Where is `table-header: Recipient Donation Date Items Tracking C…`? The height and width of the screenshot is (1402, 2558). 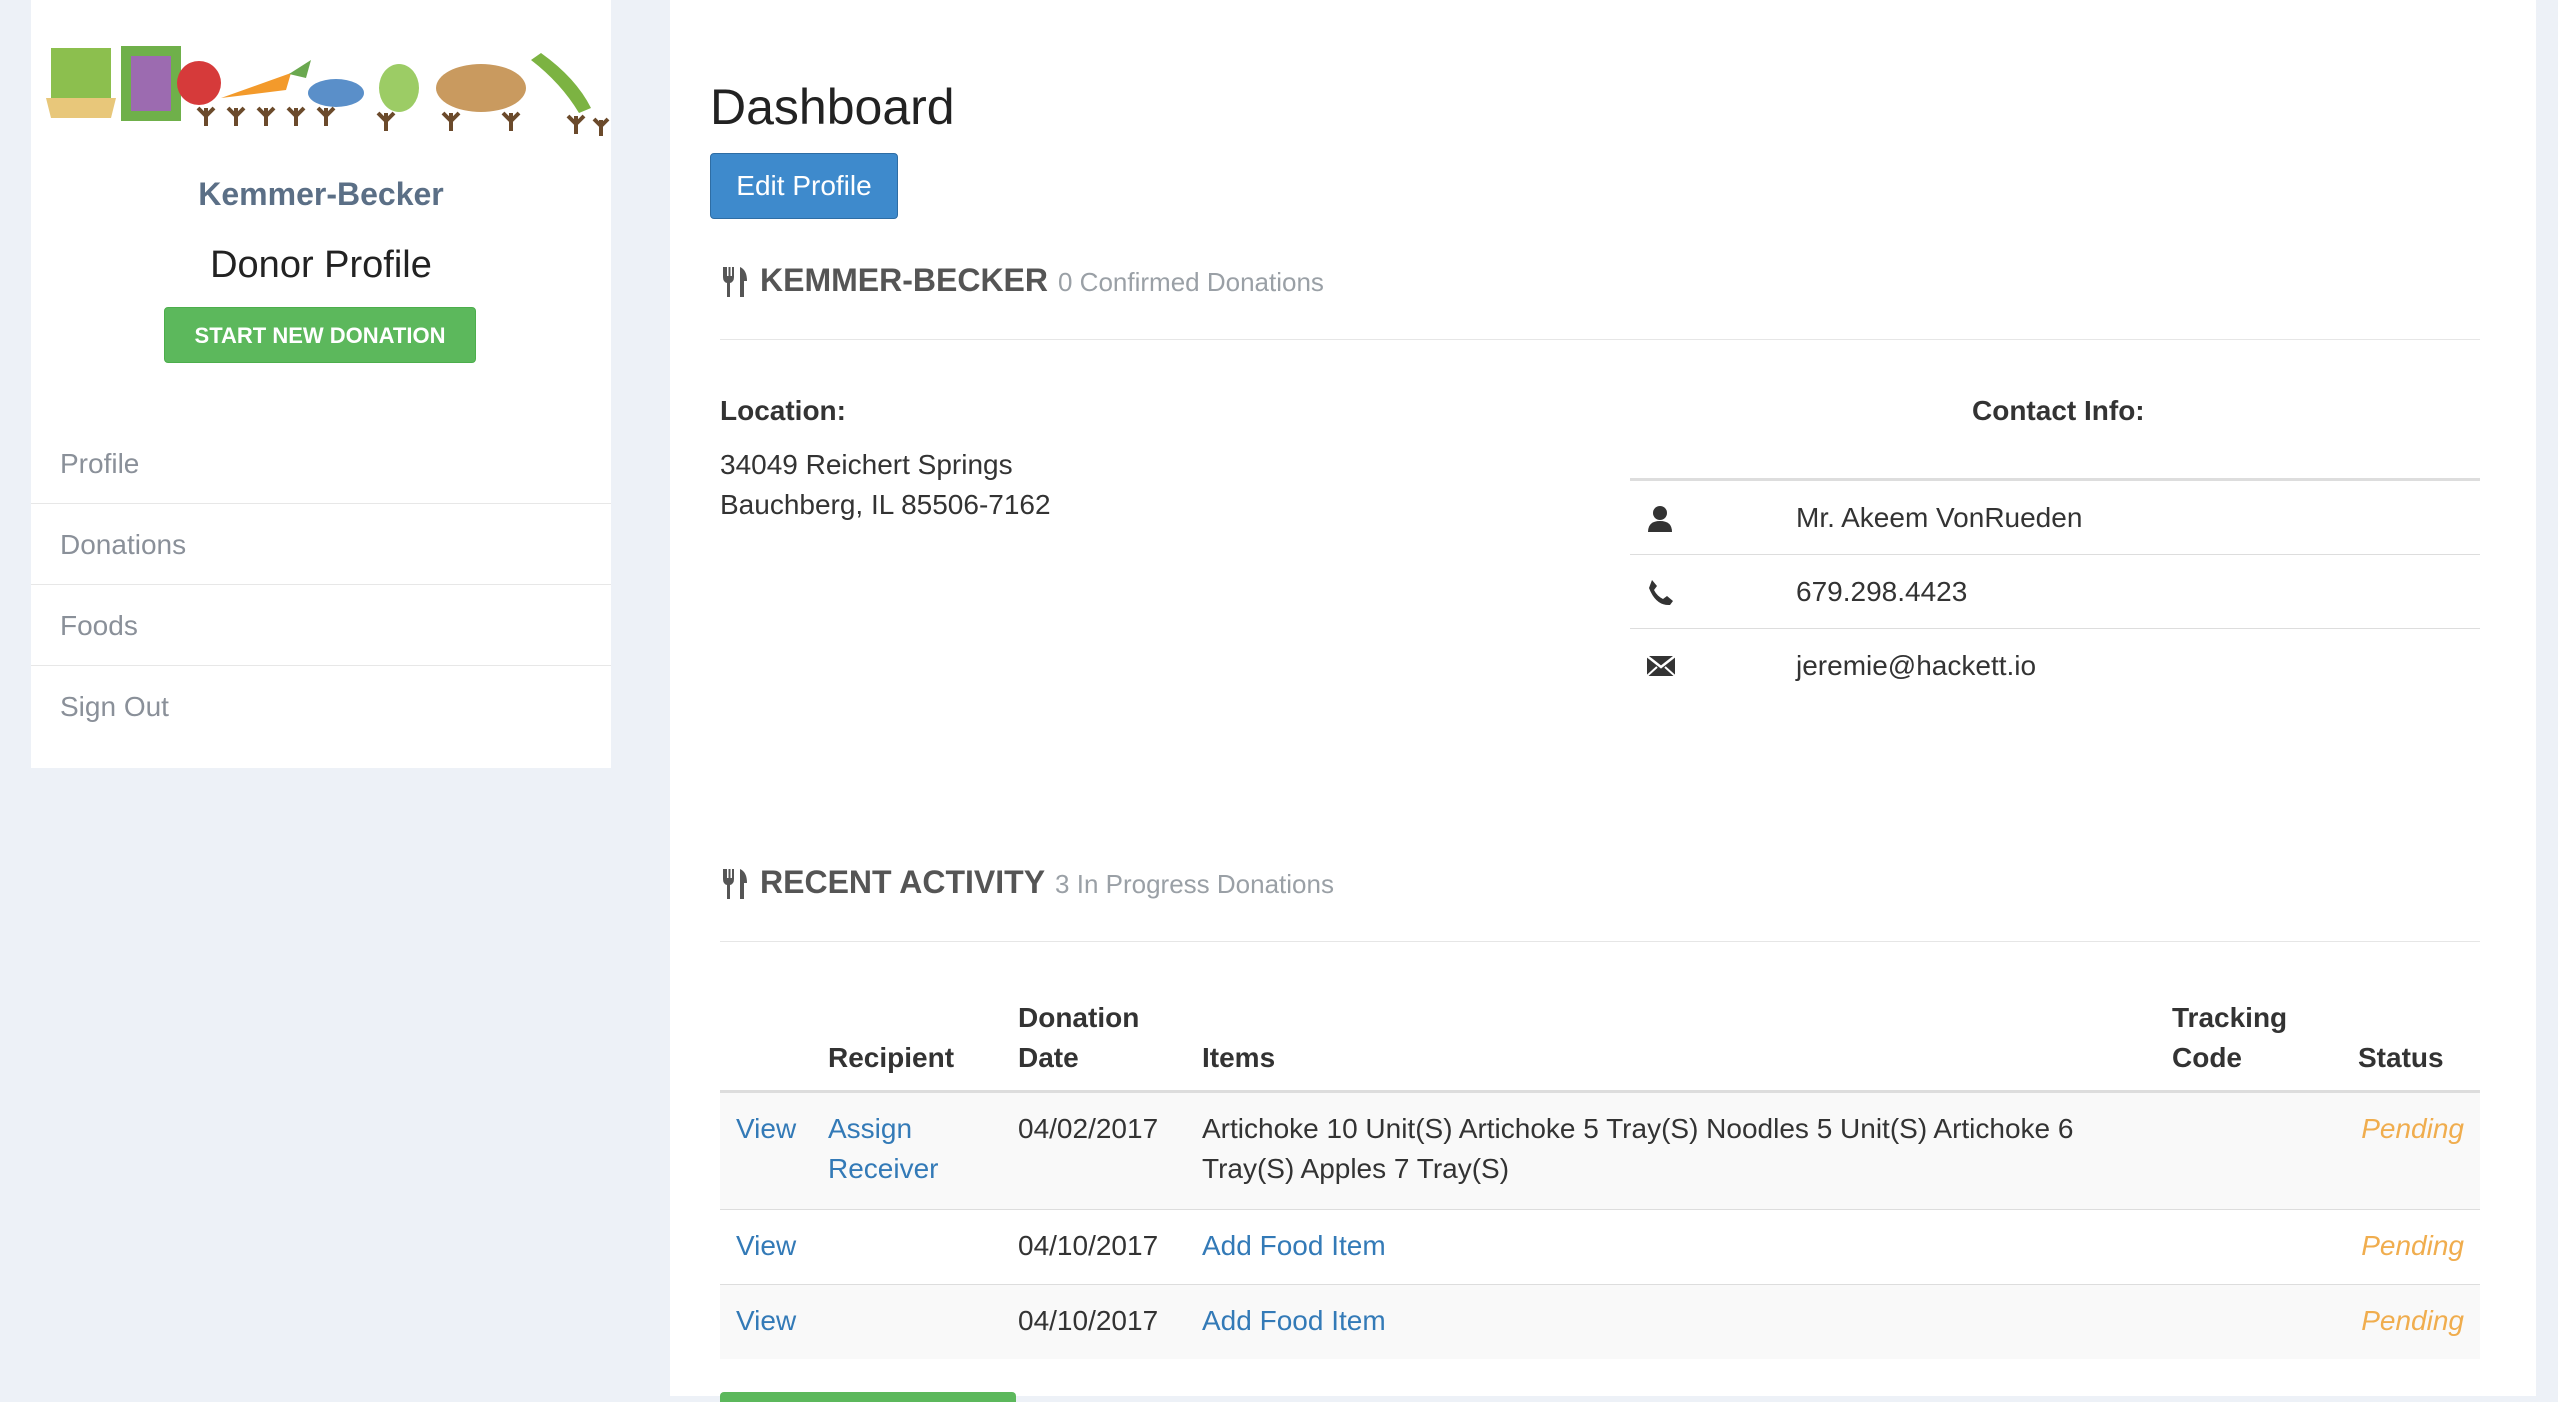 table-header: Recipient Donation Date Items Tracking C… is located at coordinates (1600, 1026).